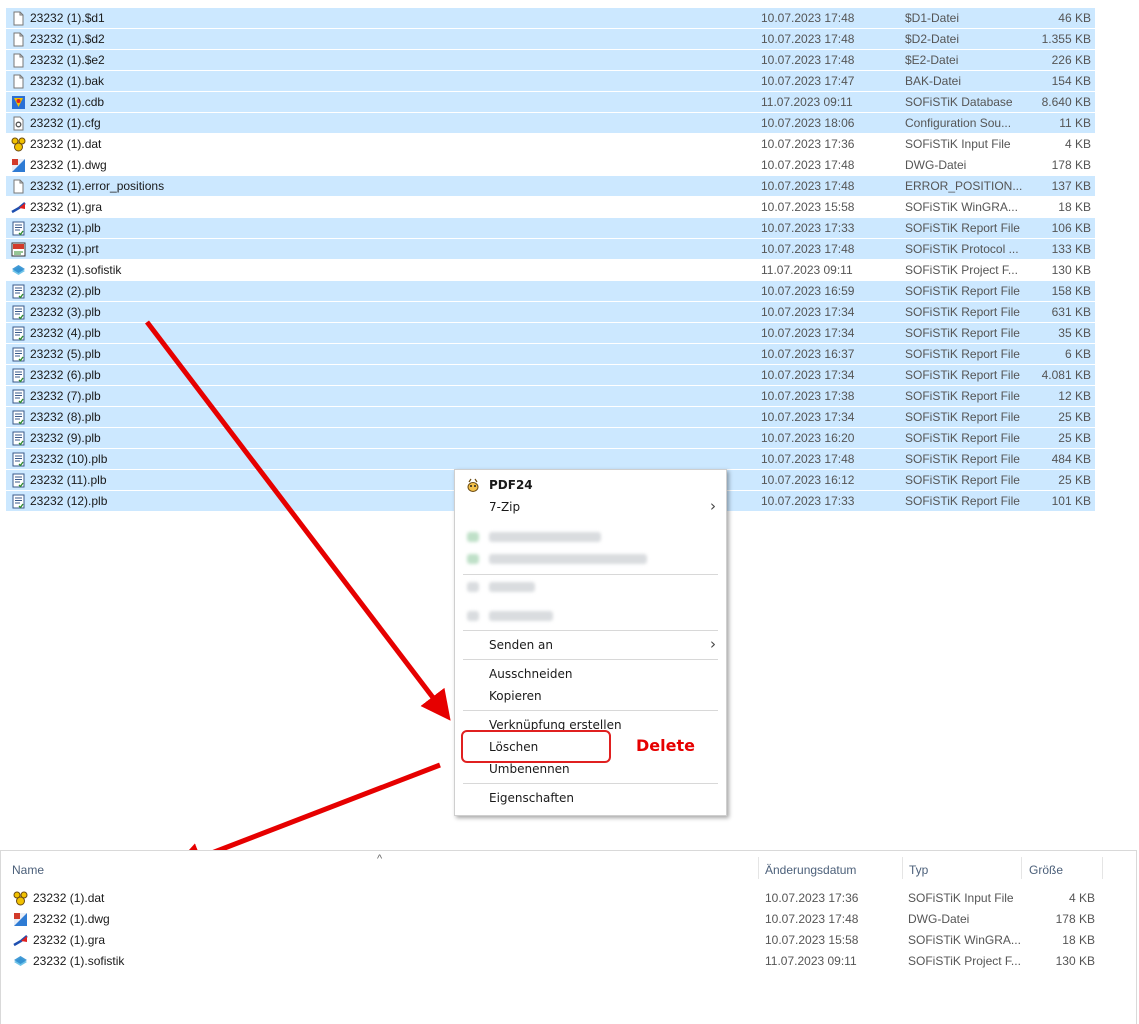 This screenshot has width=1139, height=1024. Describe the element at coordinates (1074, 207) in the screenshot. I see `file-size: 18 KB` at that location.